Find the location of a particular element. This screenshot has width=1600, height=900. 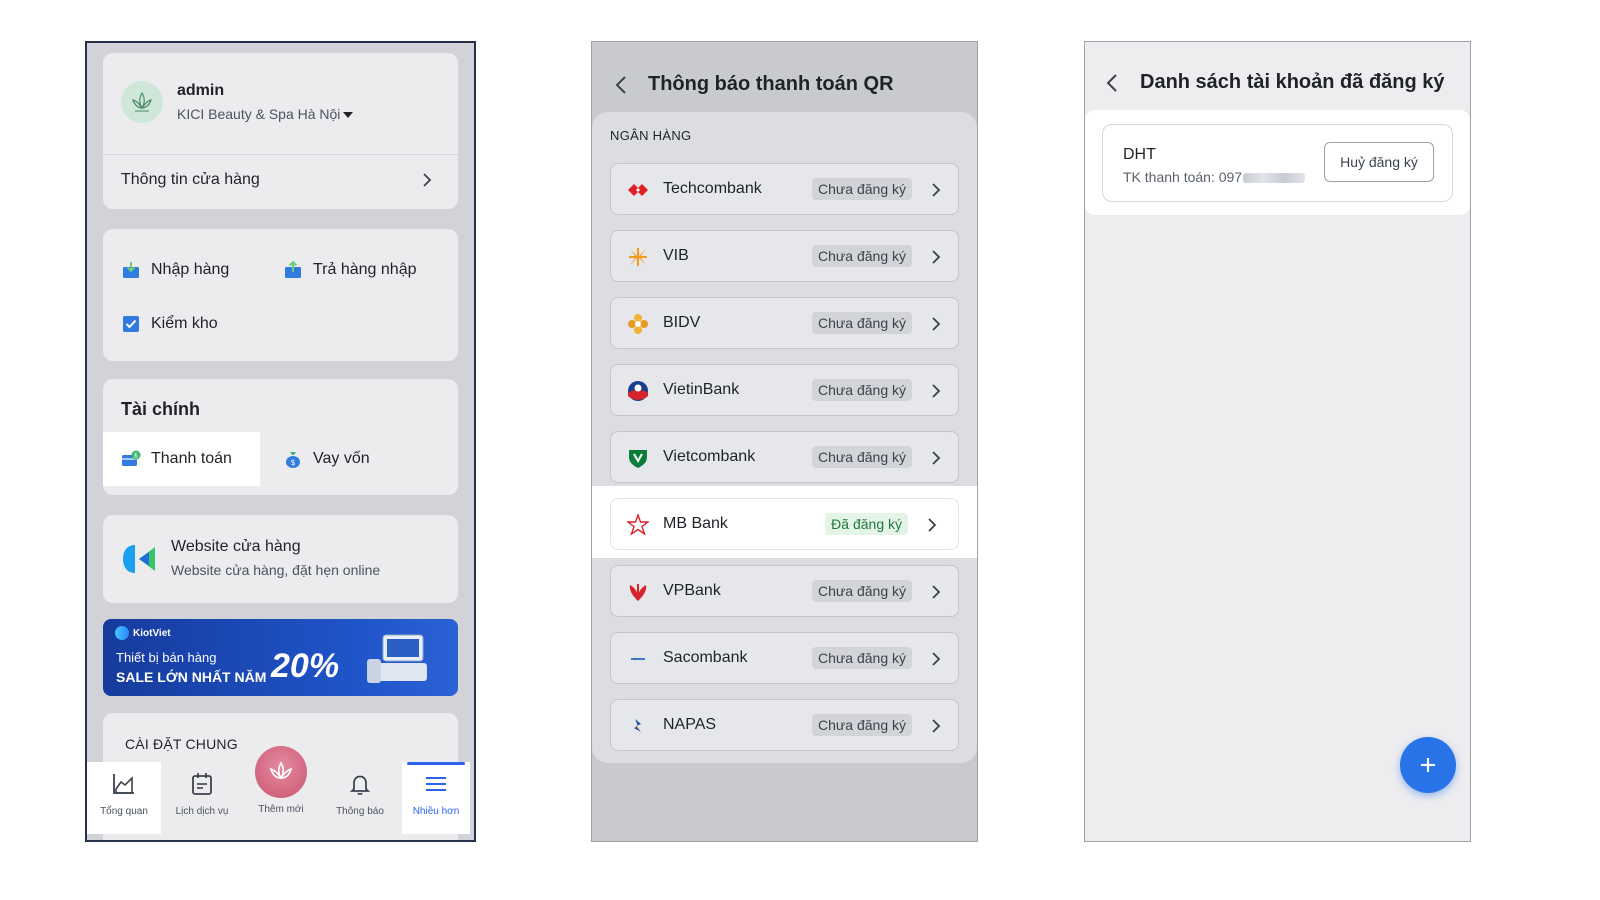

vpbank-logo-icon is located at coordinates (638, 592).